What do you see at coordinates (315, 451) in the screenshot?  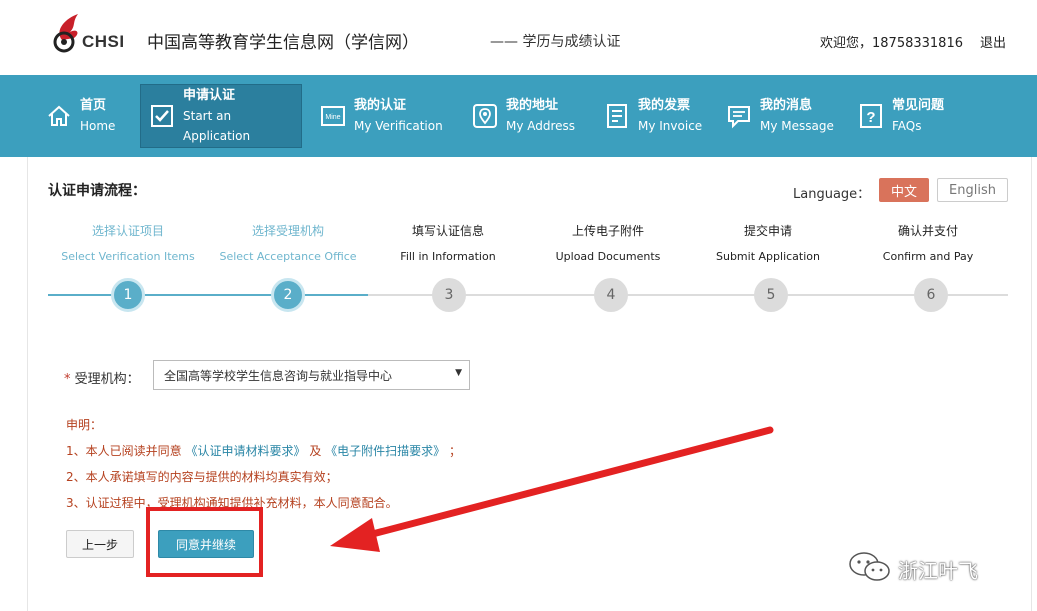 I see `declaration-line-1-mid: 及` at bounding box center [315, 451].